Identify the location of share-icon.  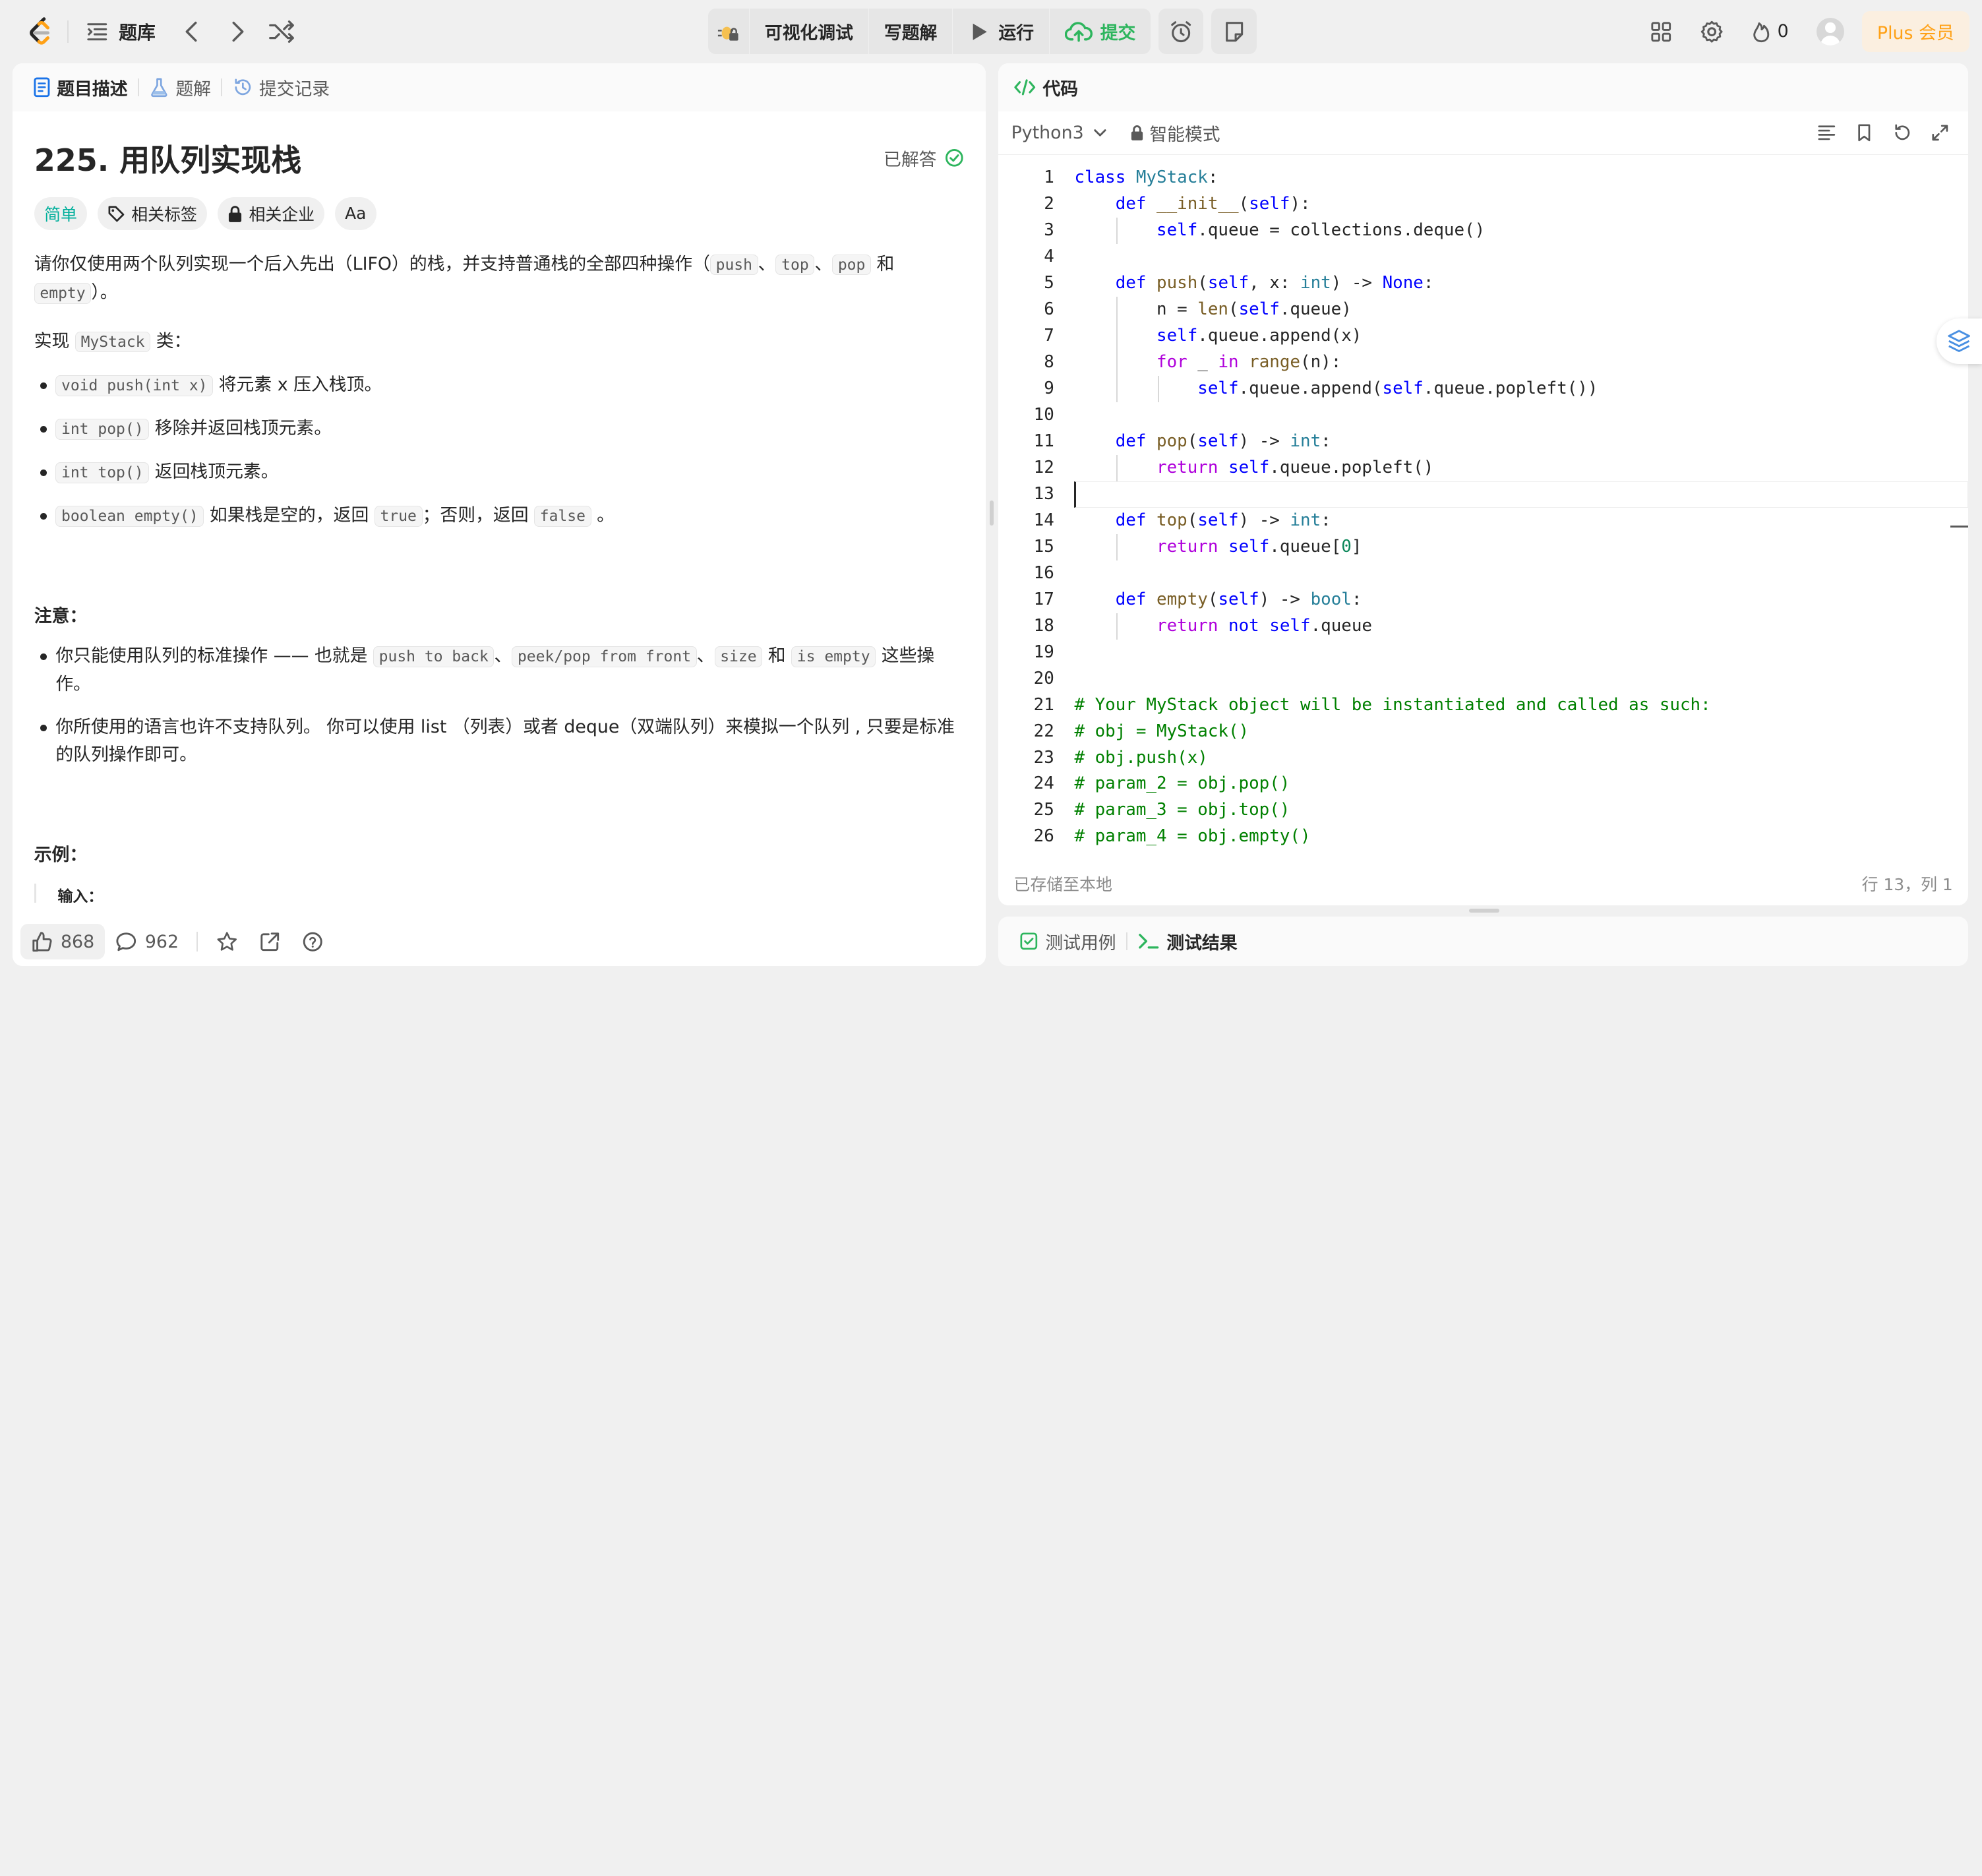
(270, 941).